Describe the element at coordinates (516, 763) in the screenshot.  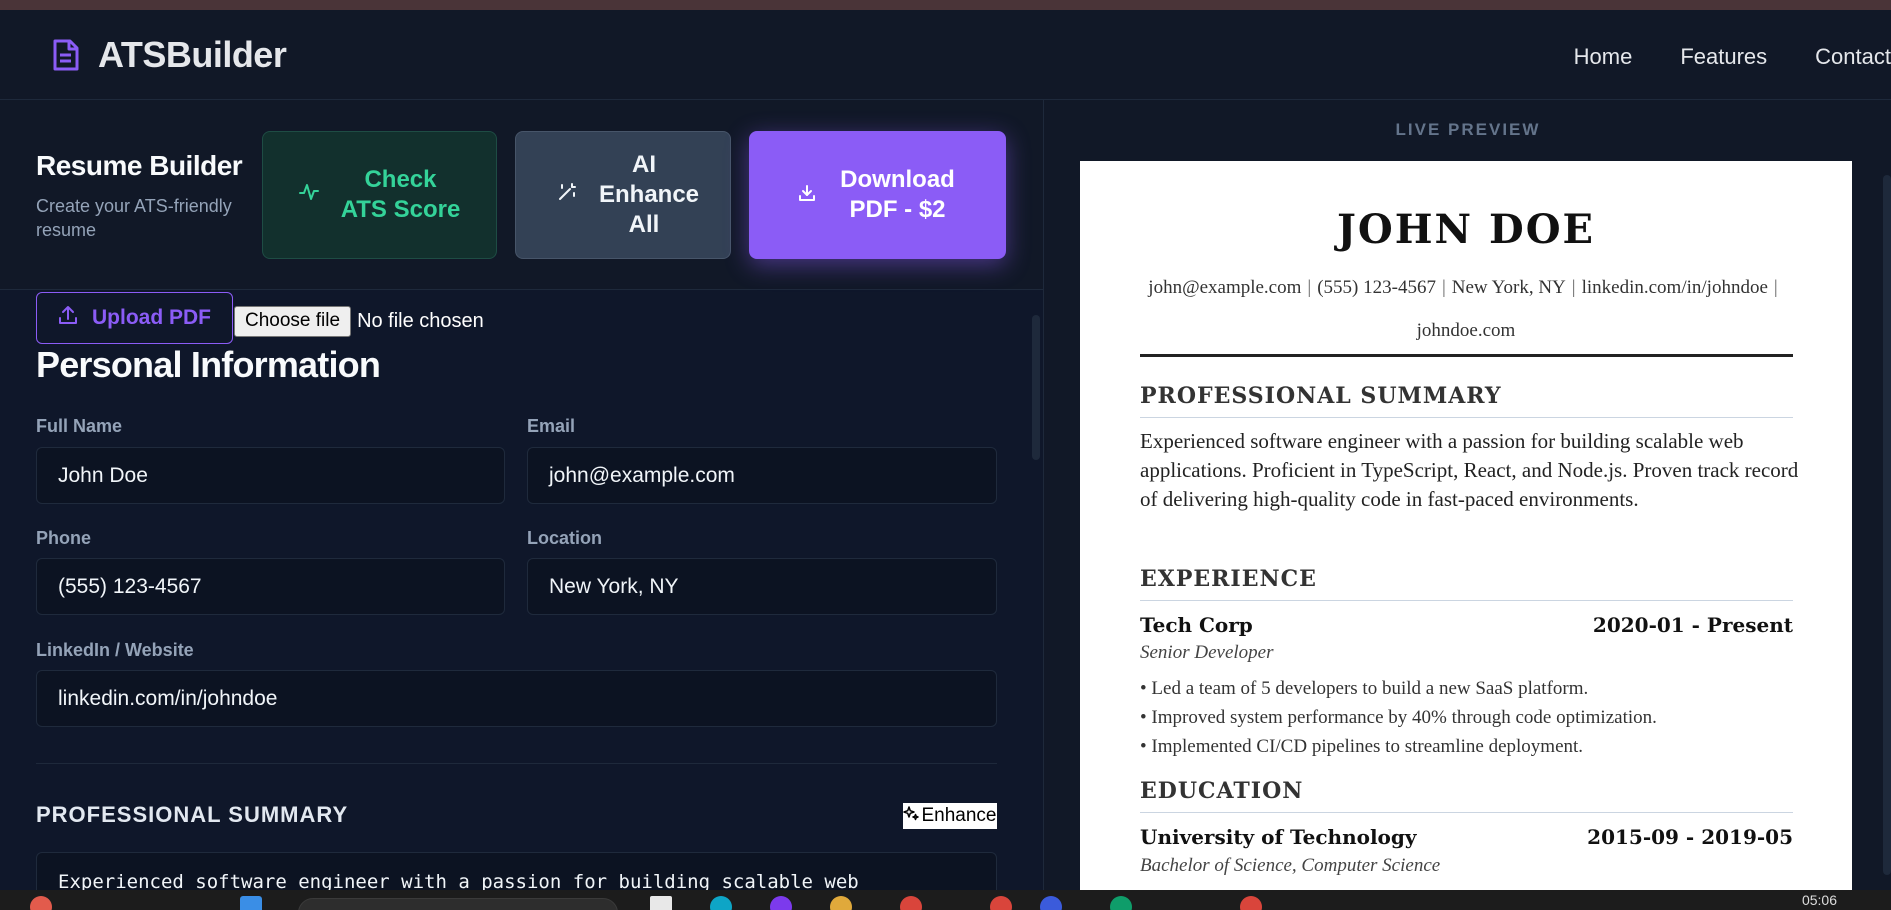
I see `section-divider` at that location.